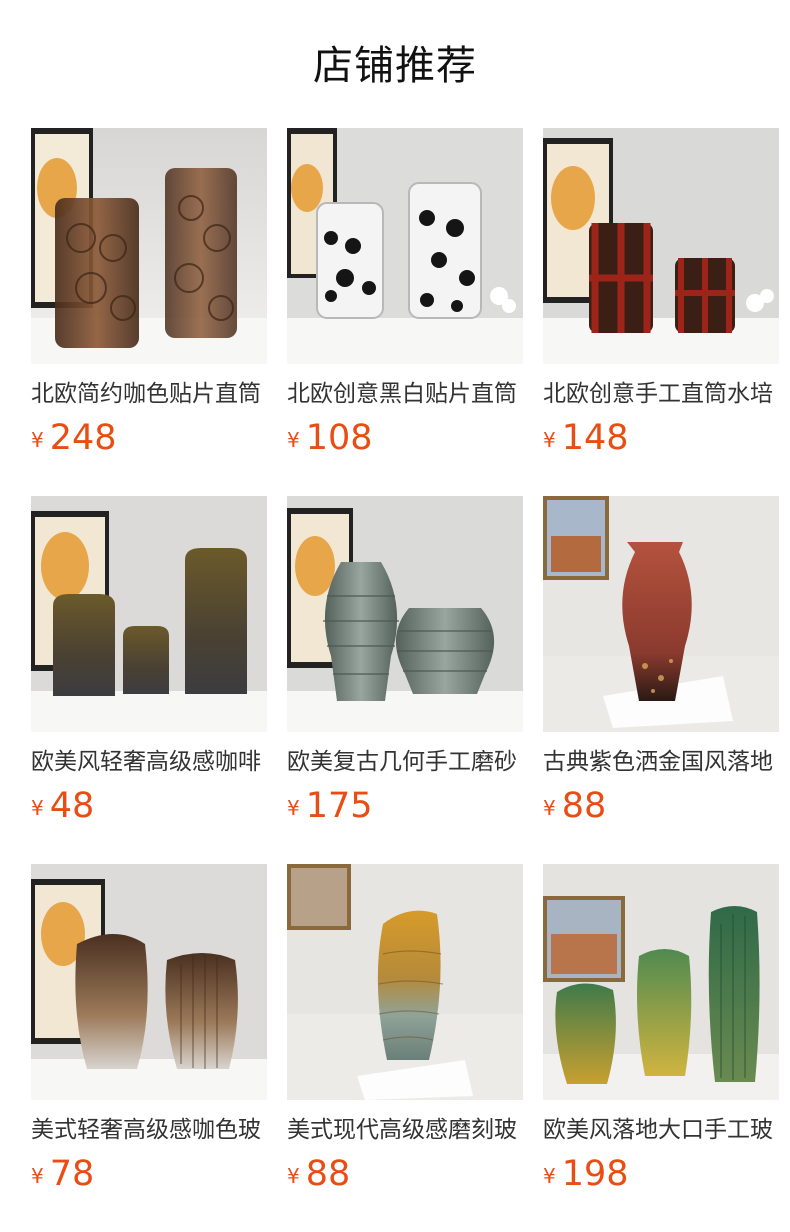  What do you see at coordinates (661, 762) in the screenshot?
I see `product-name: 古典紫色洒金国风落地` at bounding box center [661, 762].